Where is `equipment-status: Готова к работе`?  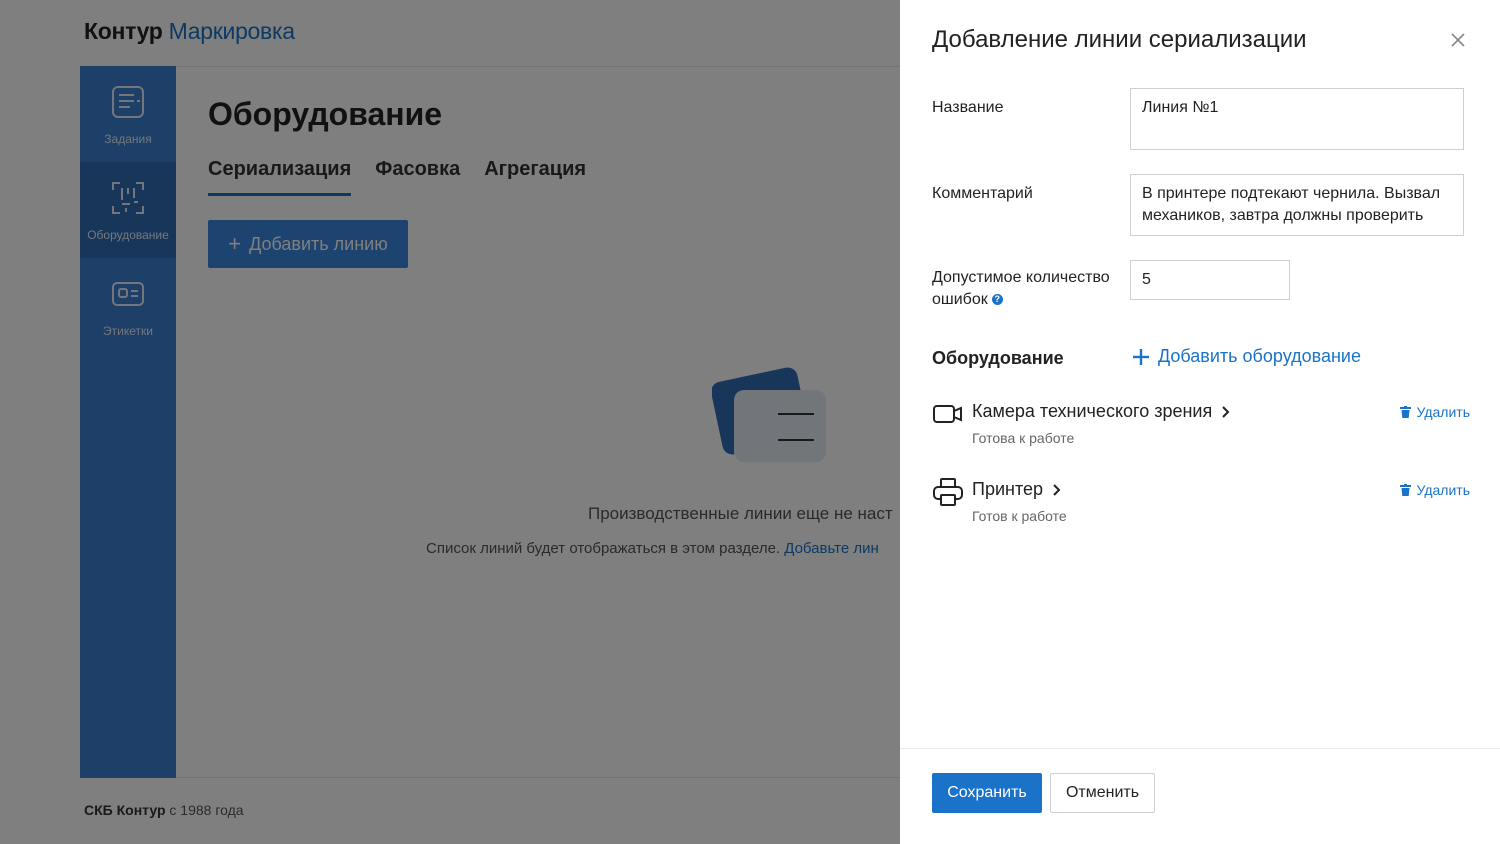
equipment-status: Готова к работе is located at coordinates (1023, 438).